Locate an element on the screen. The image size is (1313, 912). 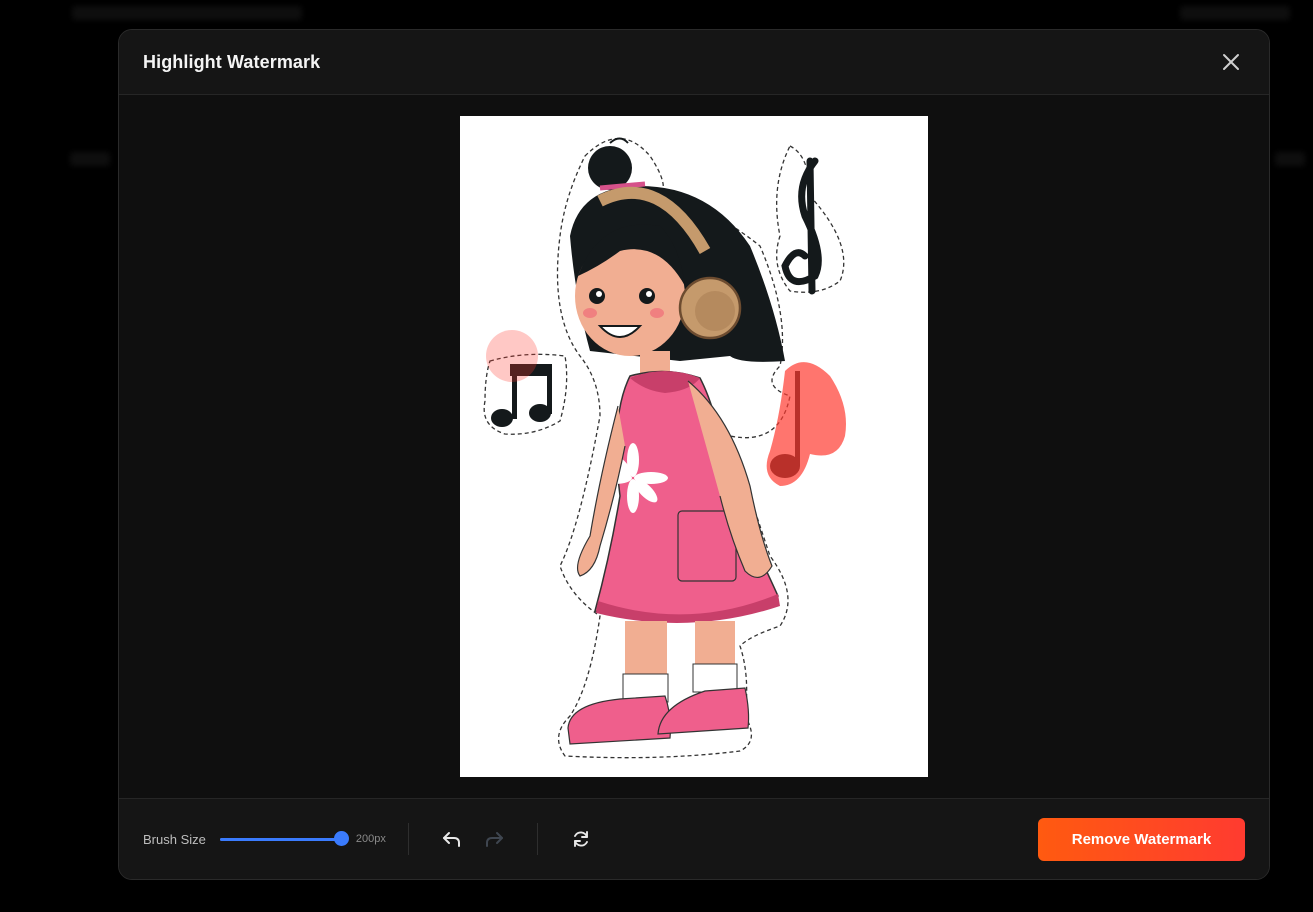
undo-icon is located at coordinates (451, 839).